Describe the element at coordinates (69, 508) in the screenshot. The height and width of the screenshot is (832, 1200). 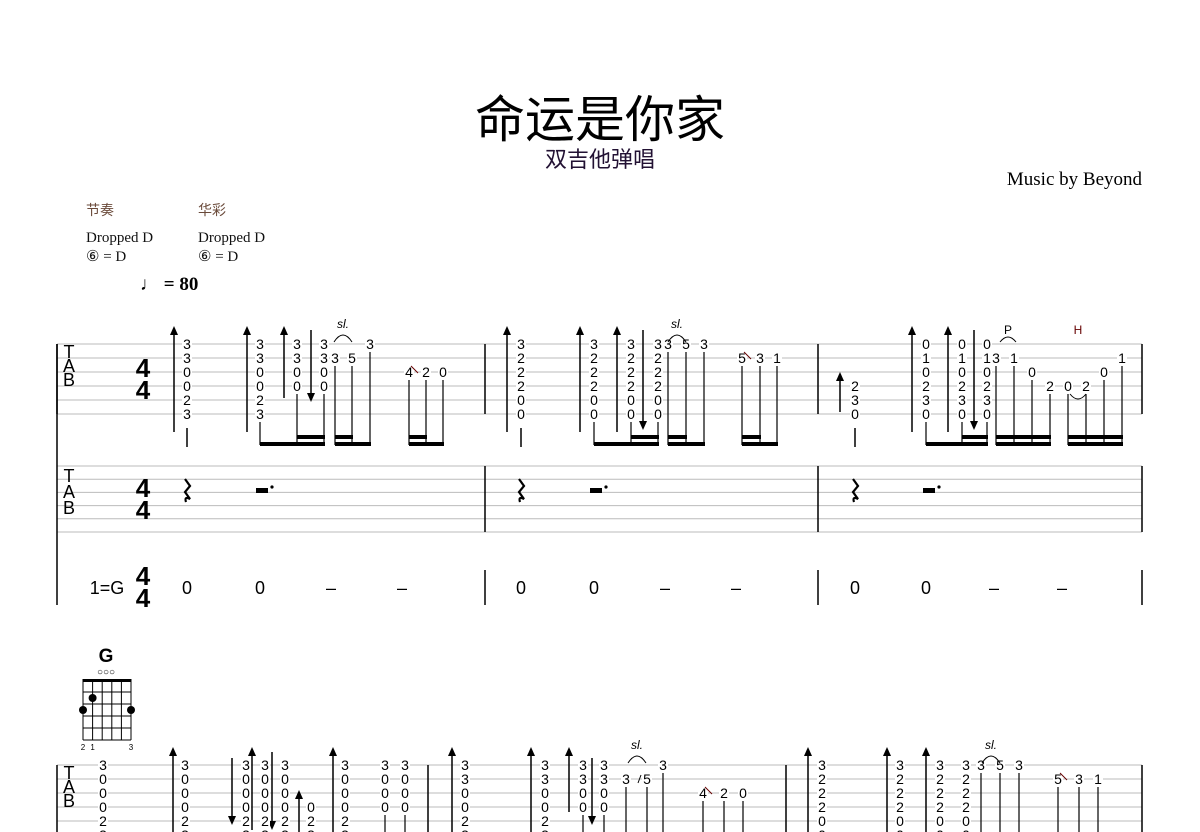
I see `tab-clef-letter: B` at that location.